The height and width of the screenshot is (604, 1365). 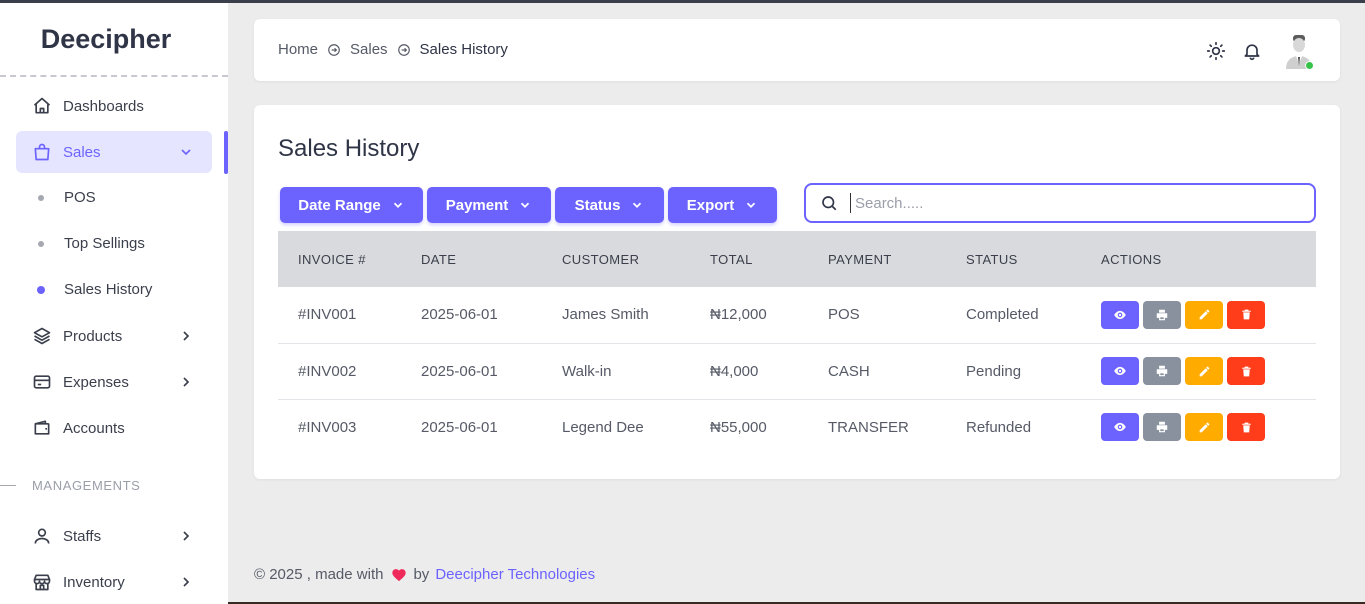 I want to click on wallet-icon, so click(x=42, y=428).